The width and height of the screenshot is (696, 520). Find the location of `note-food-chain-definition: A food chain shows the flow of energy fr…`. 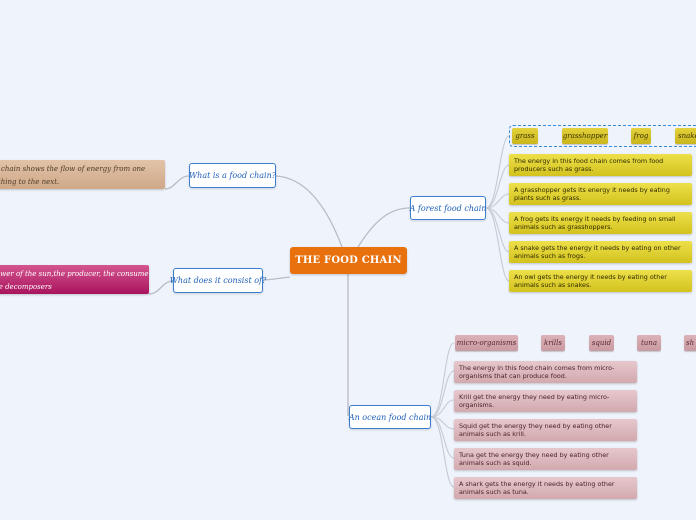

note-food-chain-definition: A food chain shows the flow of energy fr… is located at coordinates (82, 174).